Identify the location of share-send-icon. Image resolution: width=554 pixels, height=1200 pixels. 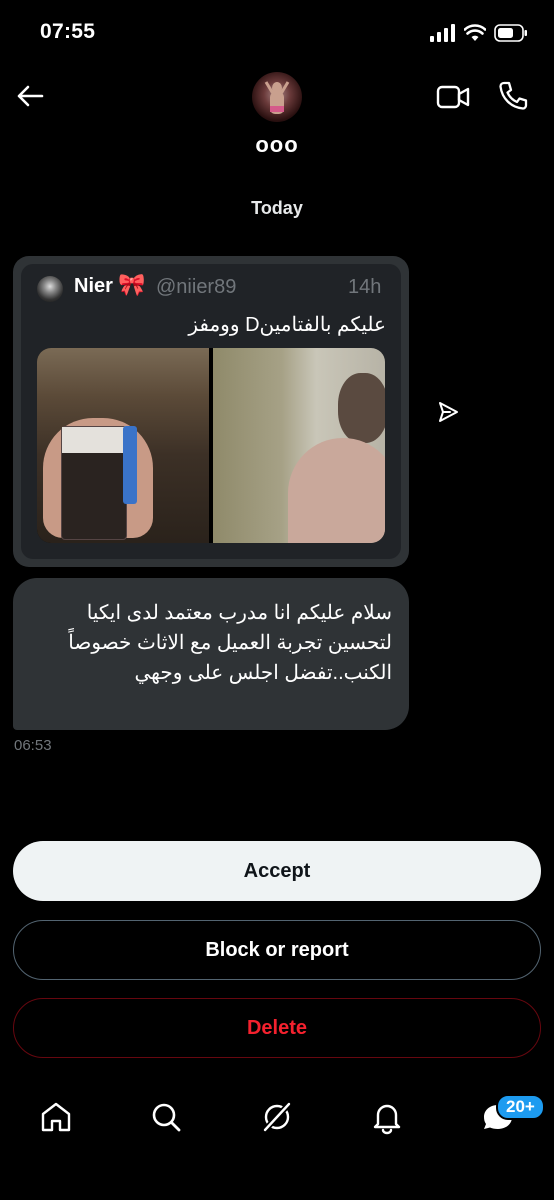
(448, 412).